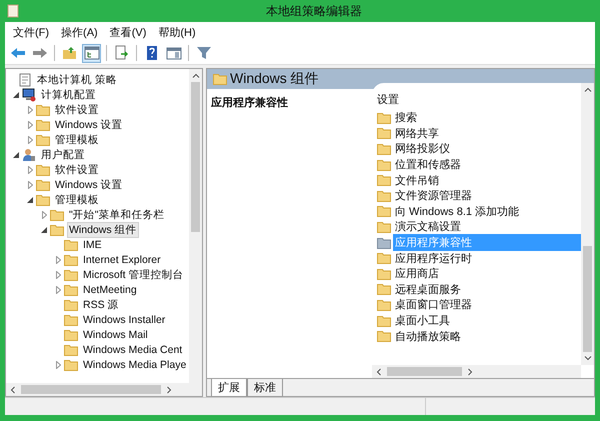 Image resolution: width=600 pixels, height=421 pixels. Describe the element at coordinates (134, 365) in the screenshot. I see `tree-item: Windows Media Playe` at that location.